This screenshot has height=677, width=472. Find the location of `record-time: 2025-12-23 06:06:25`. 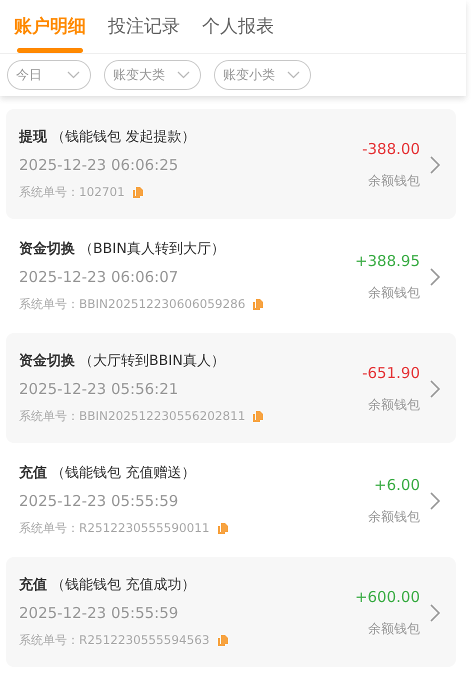

record-time: 2025-12-23 06:06:25 is located at coordinates (99, 165).